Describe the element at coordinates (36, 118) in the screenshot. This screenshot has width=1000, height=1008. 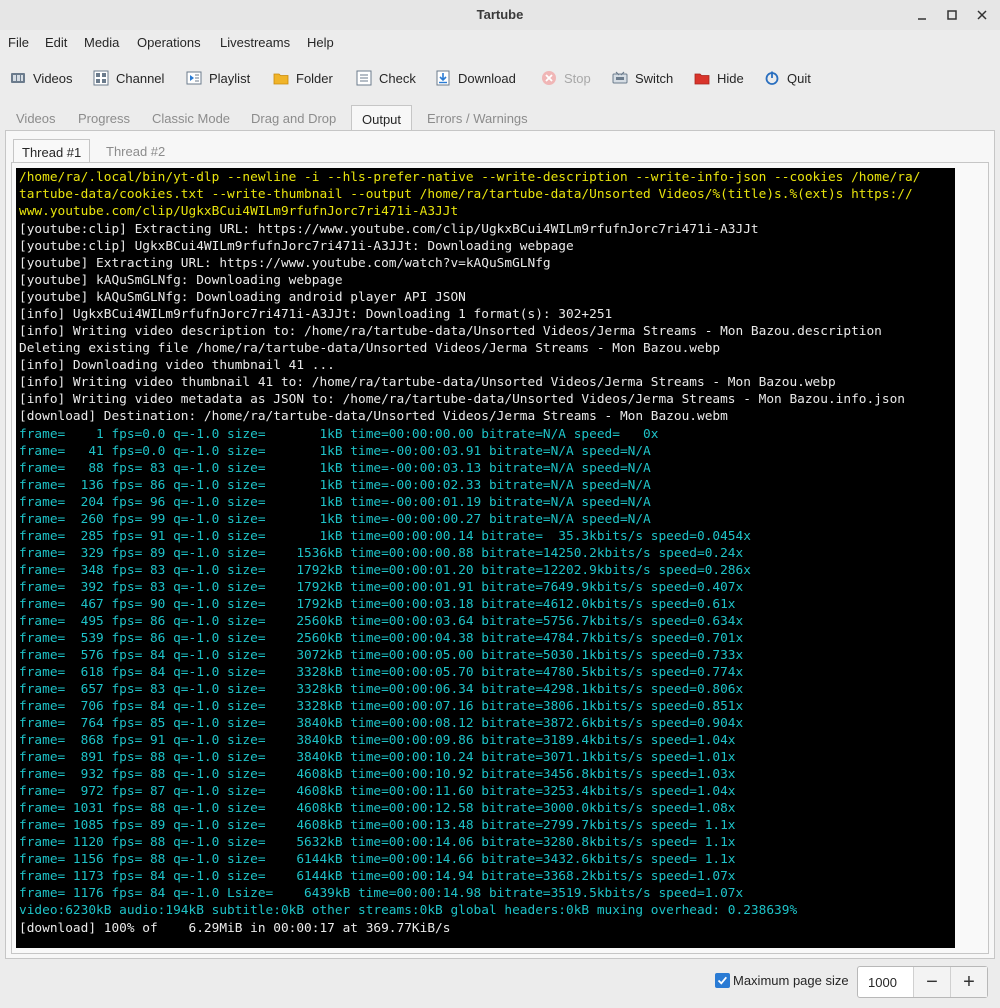
I see `tab-videos: Videos` at that location.